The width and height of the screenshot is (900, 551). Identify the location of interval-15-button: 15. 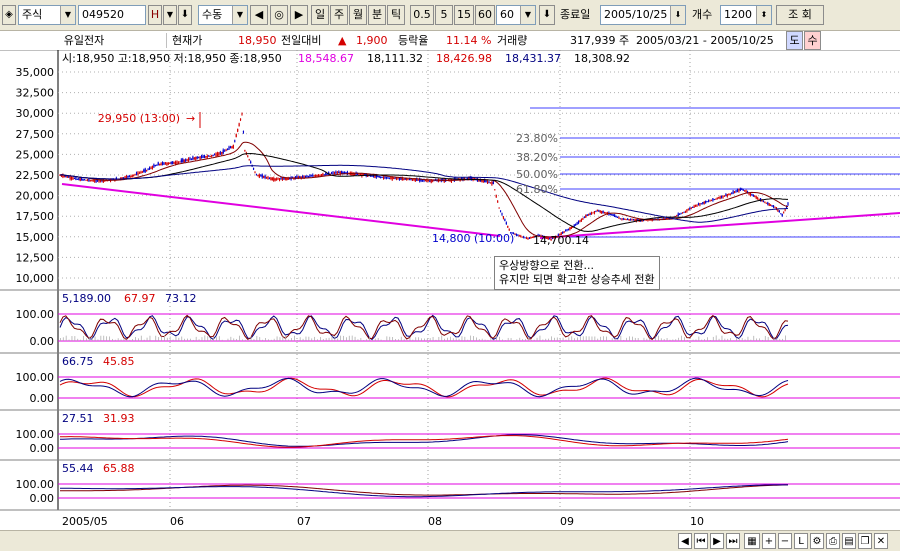
(464, 15).